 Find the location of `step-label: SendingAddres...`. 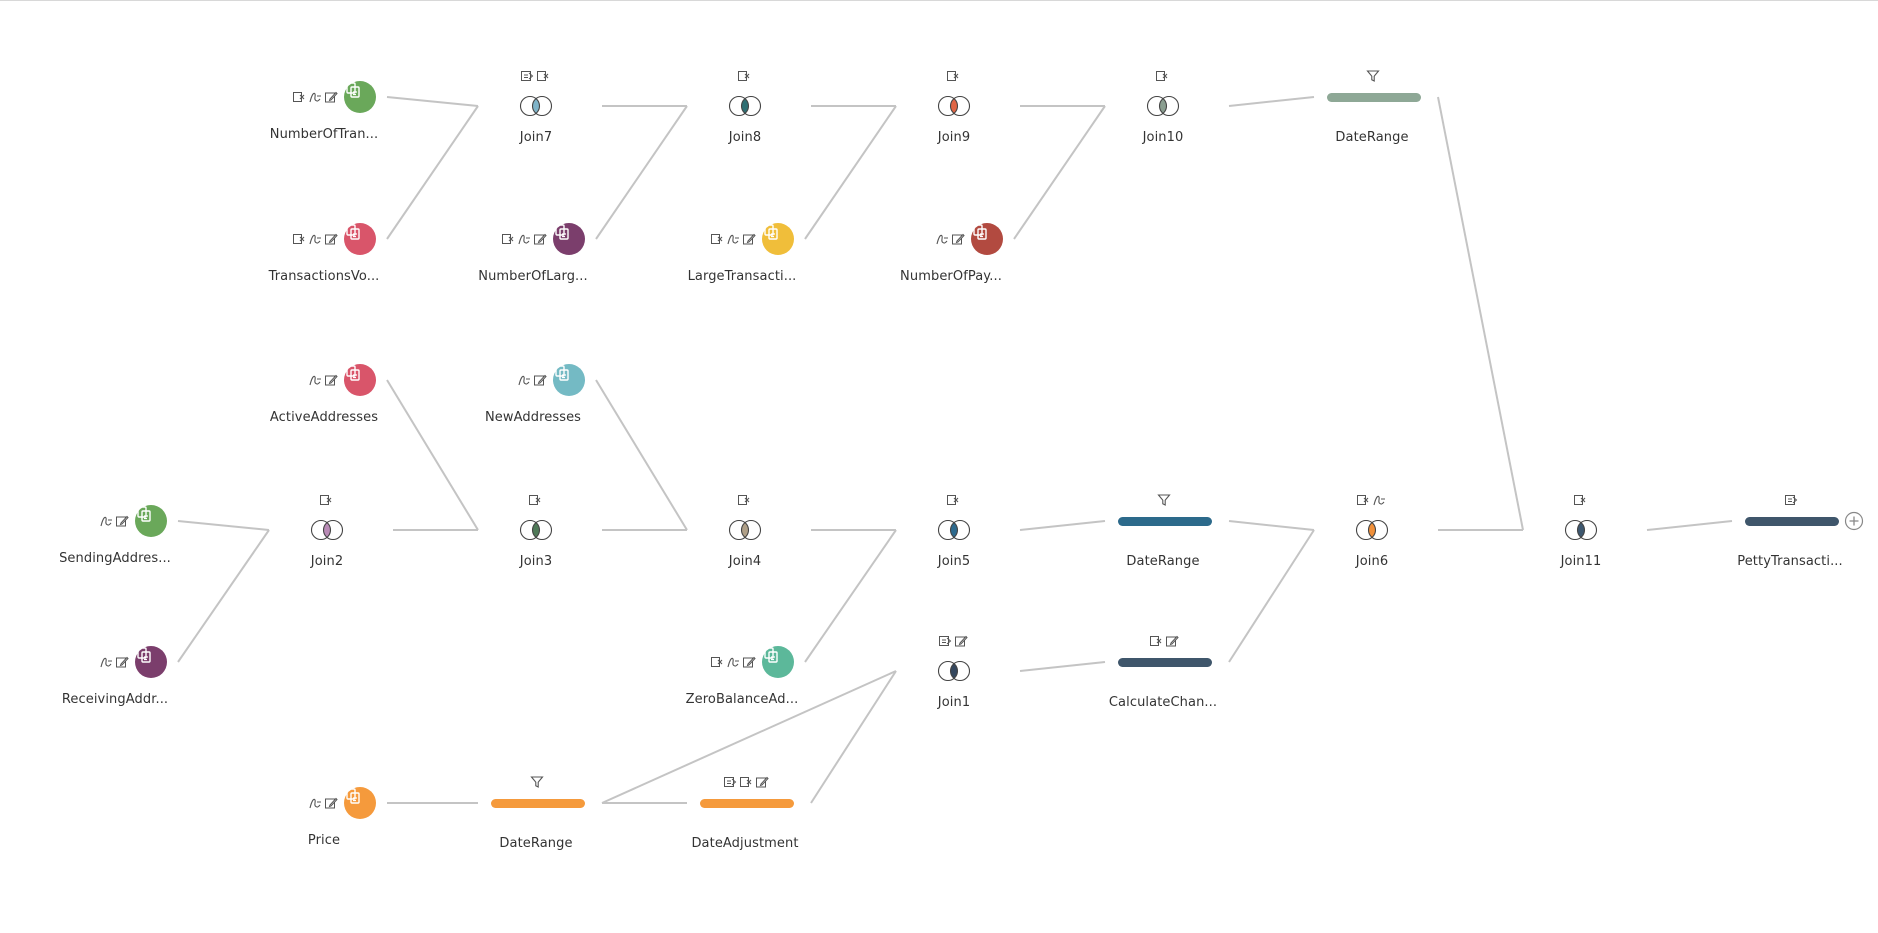

step-label: SendingAddres... is located at coordinates (115, 558).